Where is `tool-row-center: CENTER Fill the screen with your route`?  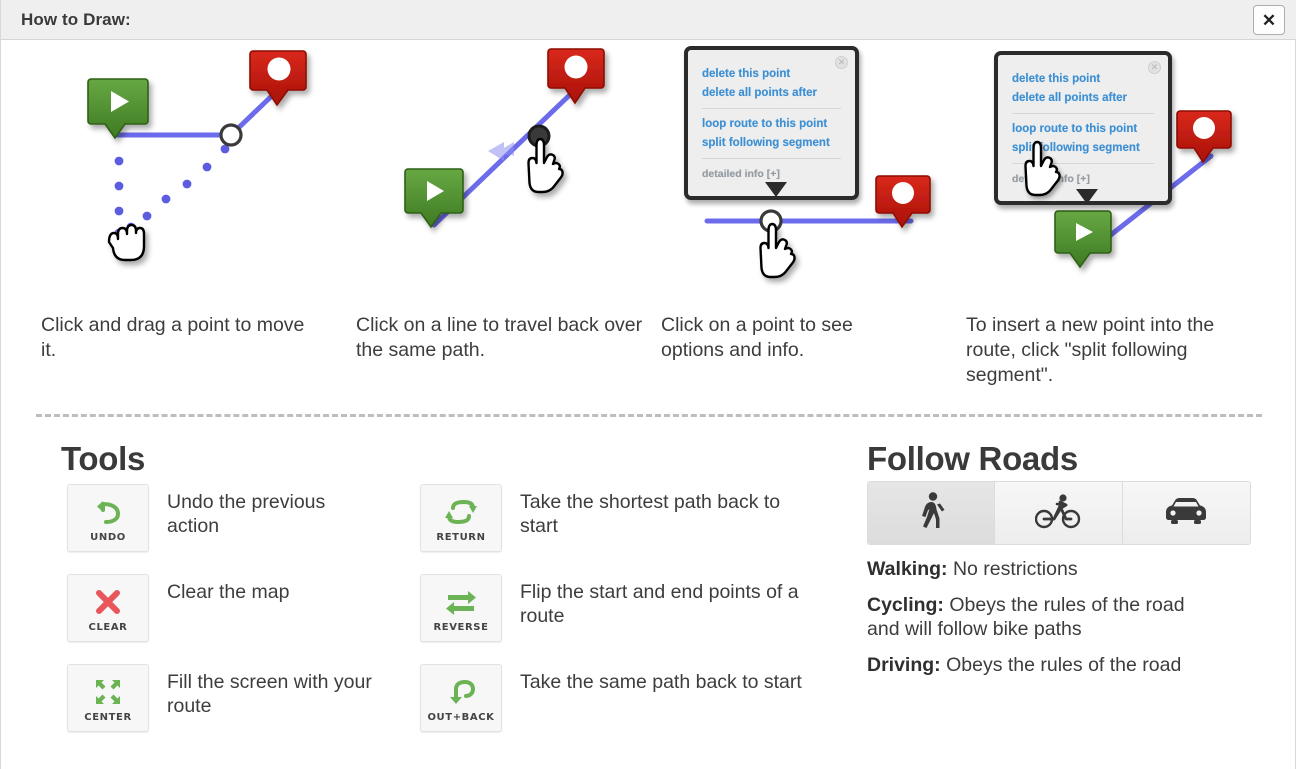
tool-row-center: CENTER Fill the screen with your route is located at coordinates (257, 698).